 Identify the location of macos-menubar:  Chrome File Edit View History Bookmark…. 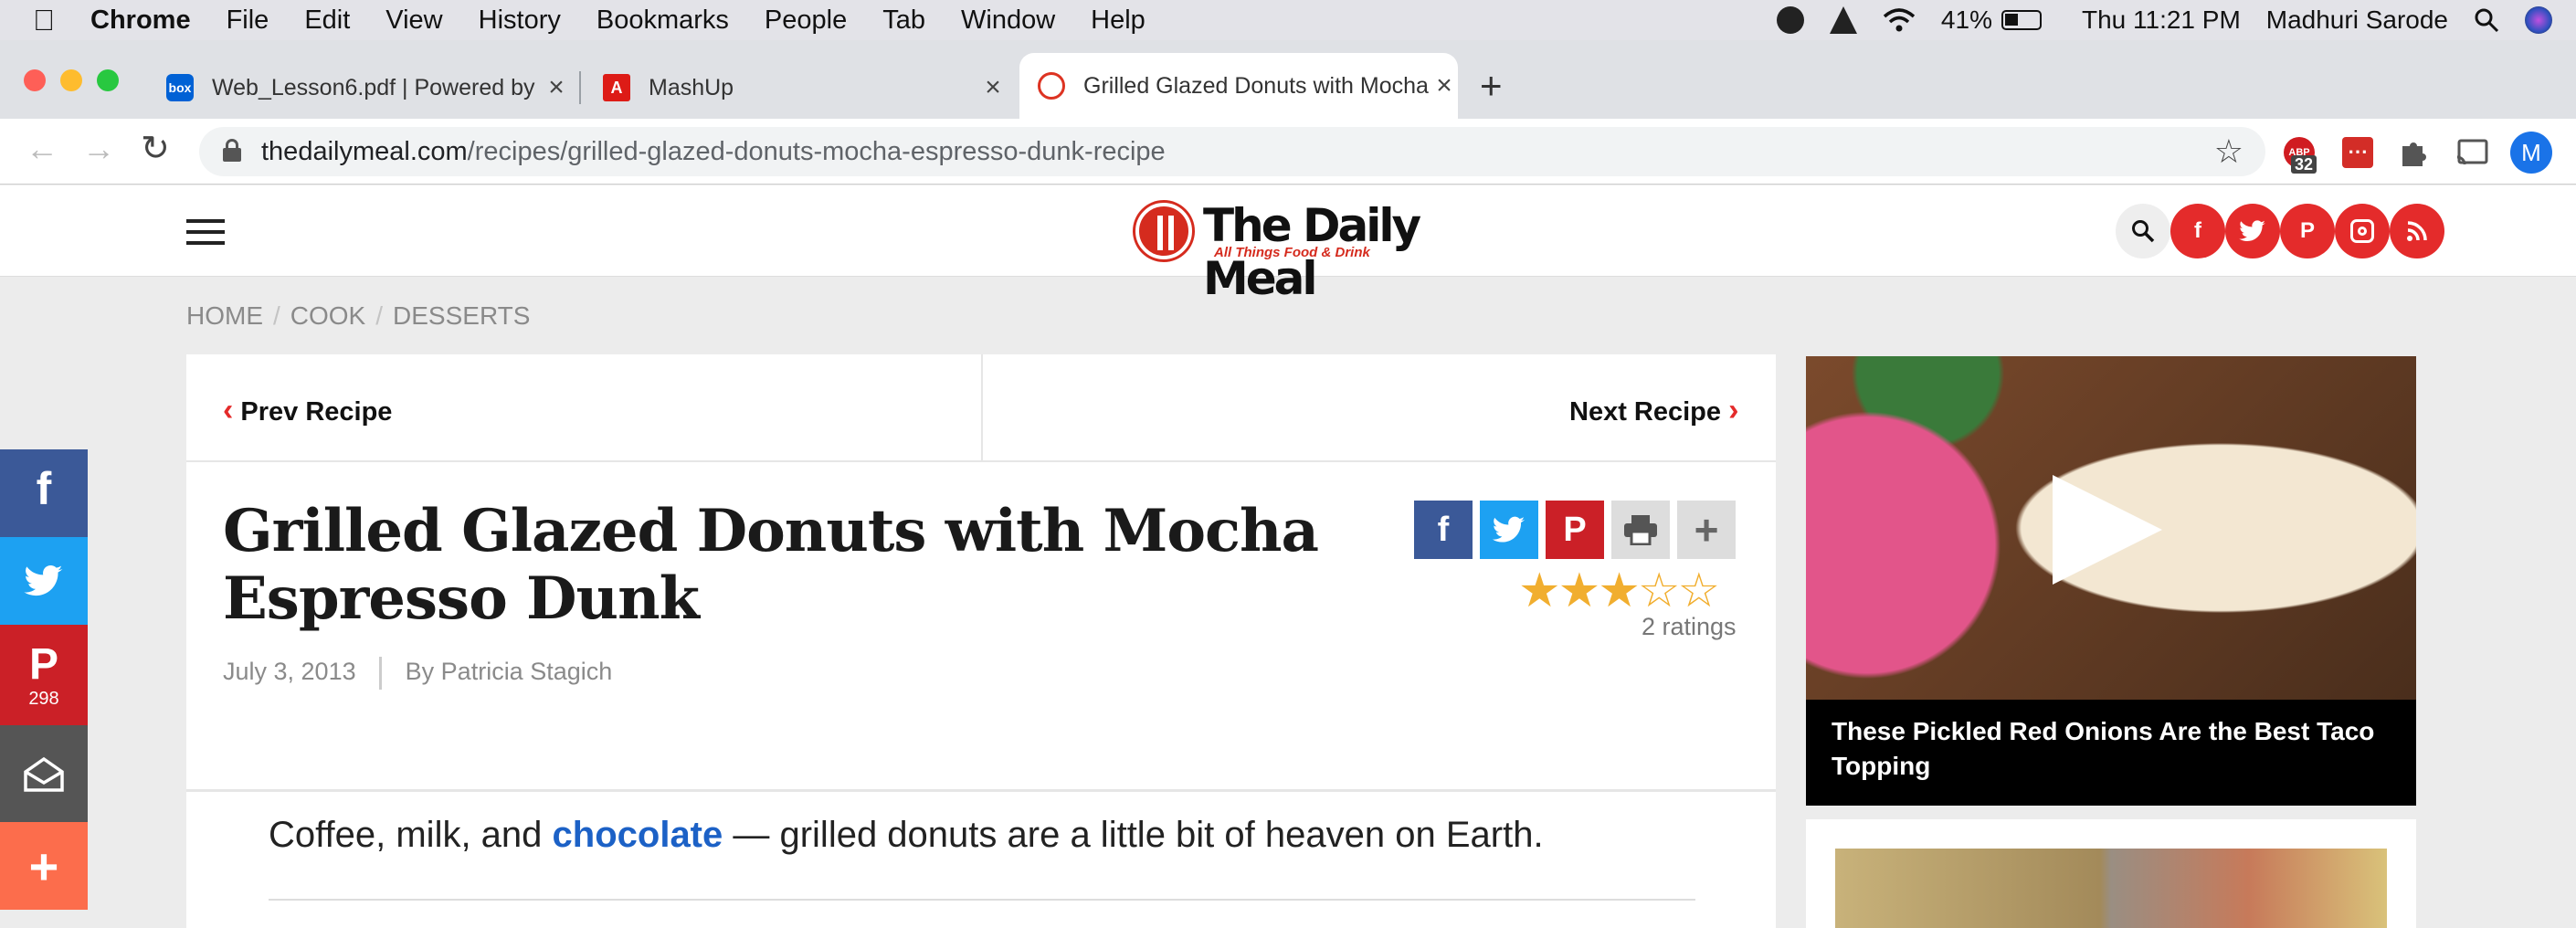
(1288, 20).